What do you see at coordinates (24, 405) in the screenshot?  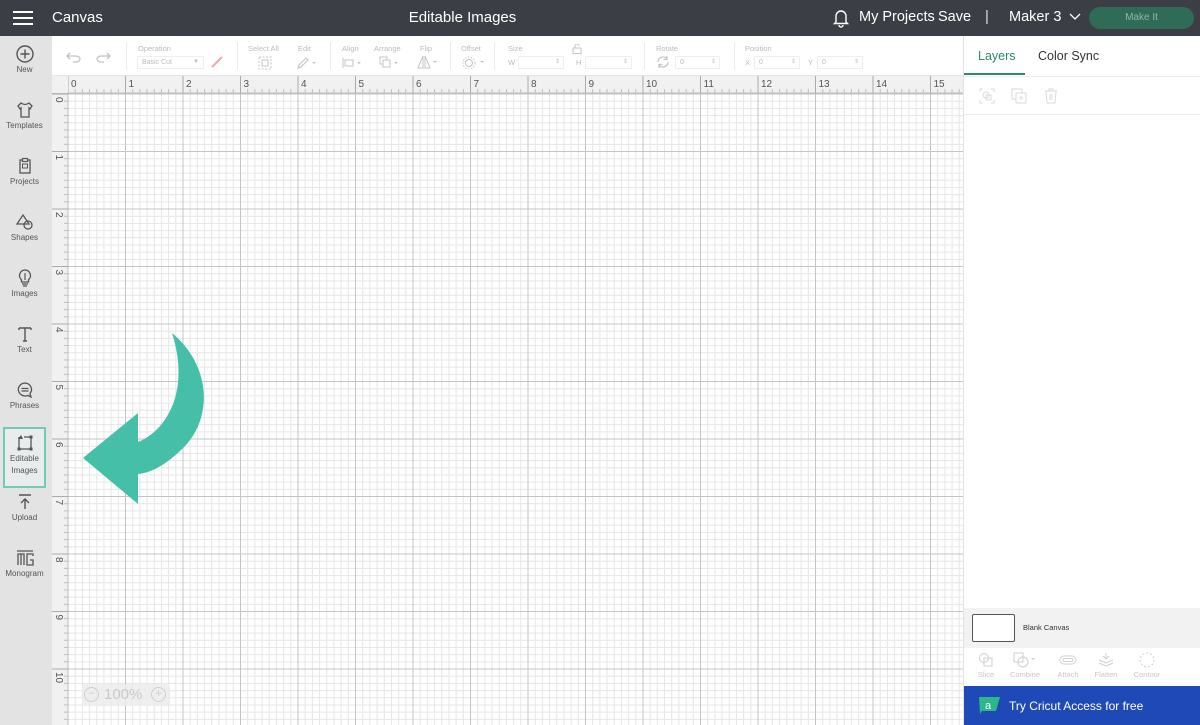 I see `sidebar-label: Phrases` at bounding box center [24, 405].